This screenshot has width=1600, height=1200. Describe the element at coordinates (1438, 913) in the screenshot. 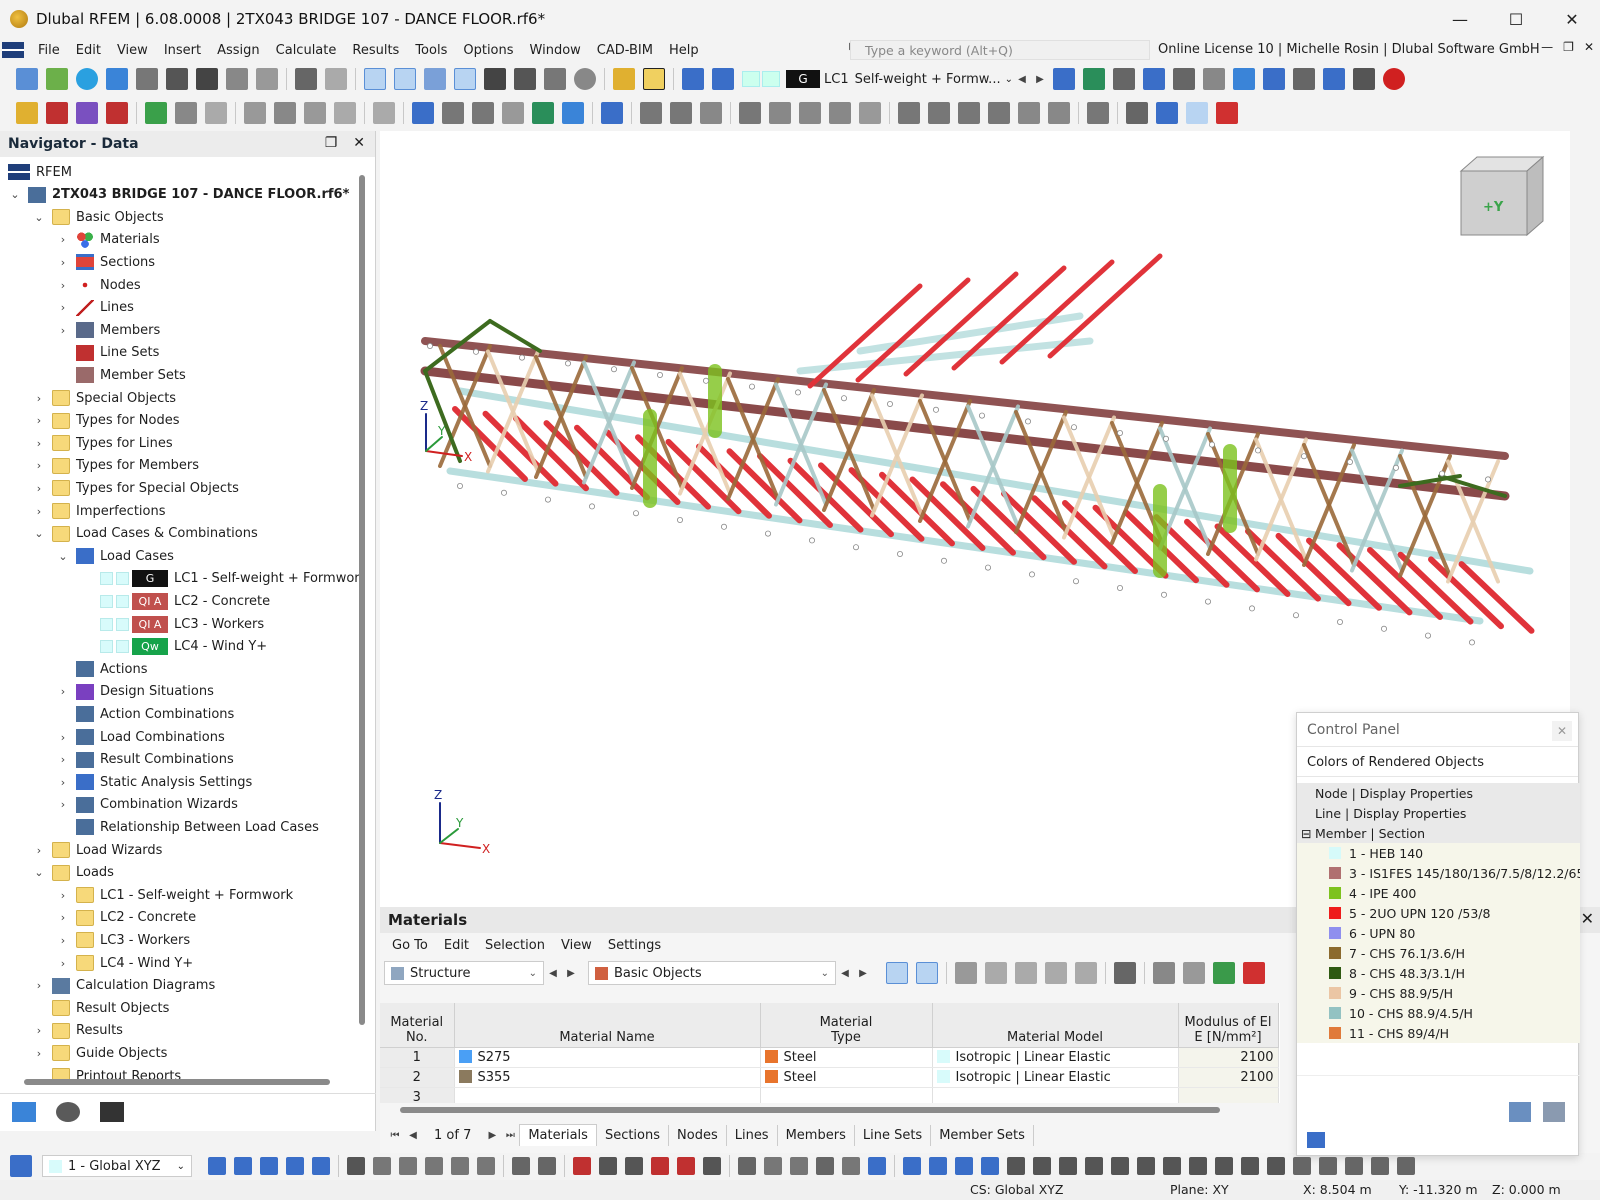

I see `cp-section-item: 5 - 2UO UPN 120 /53/8` at that location.